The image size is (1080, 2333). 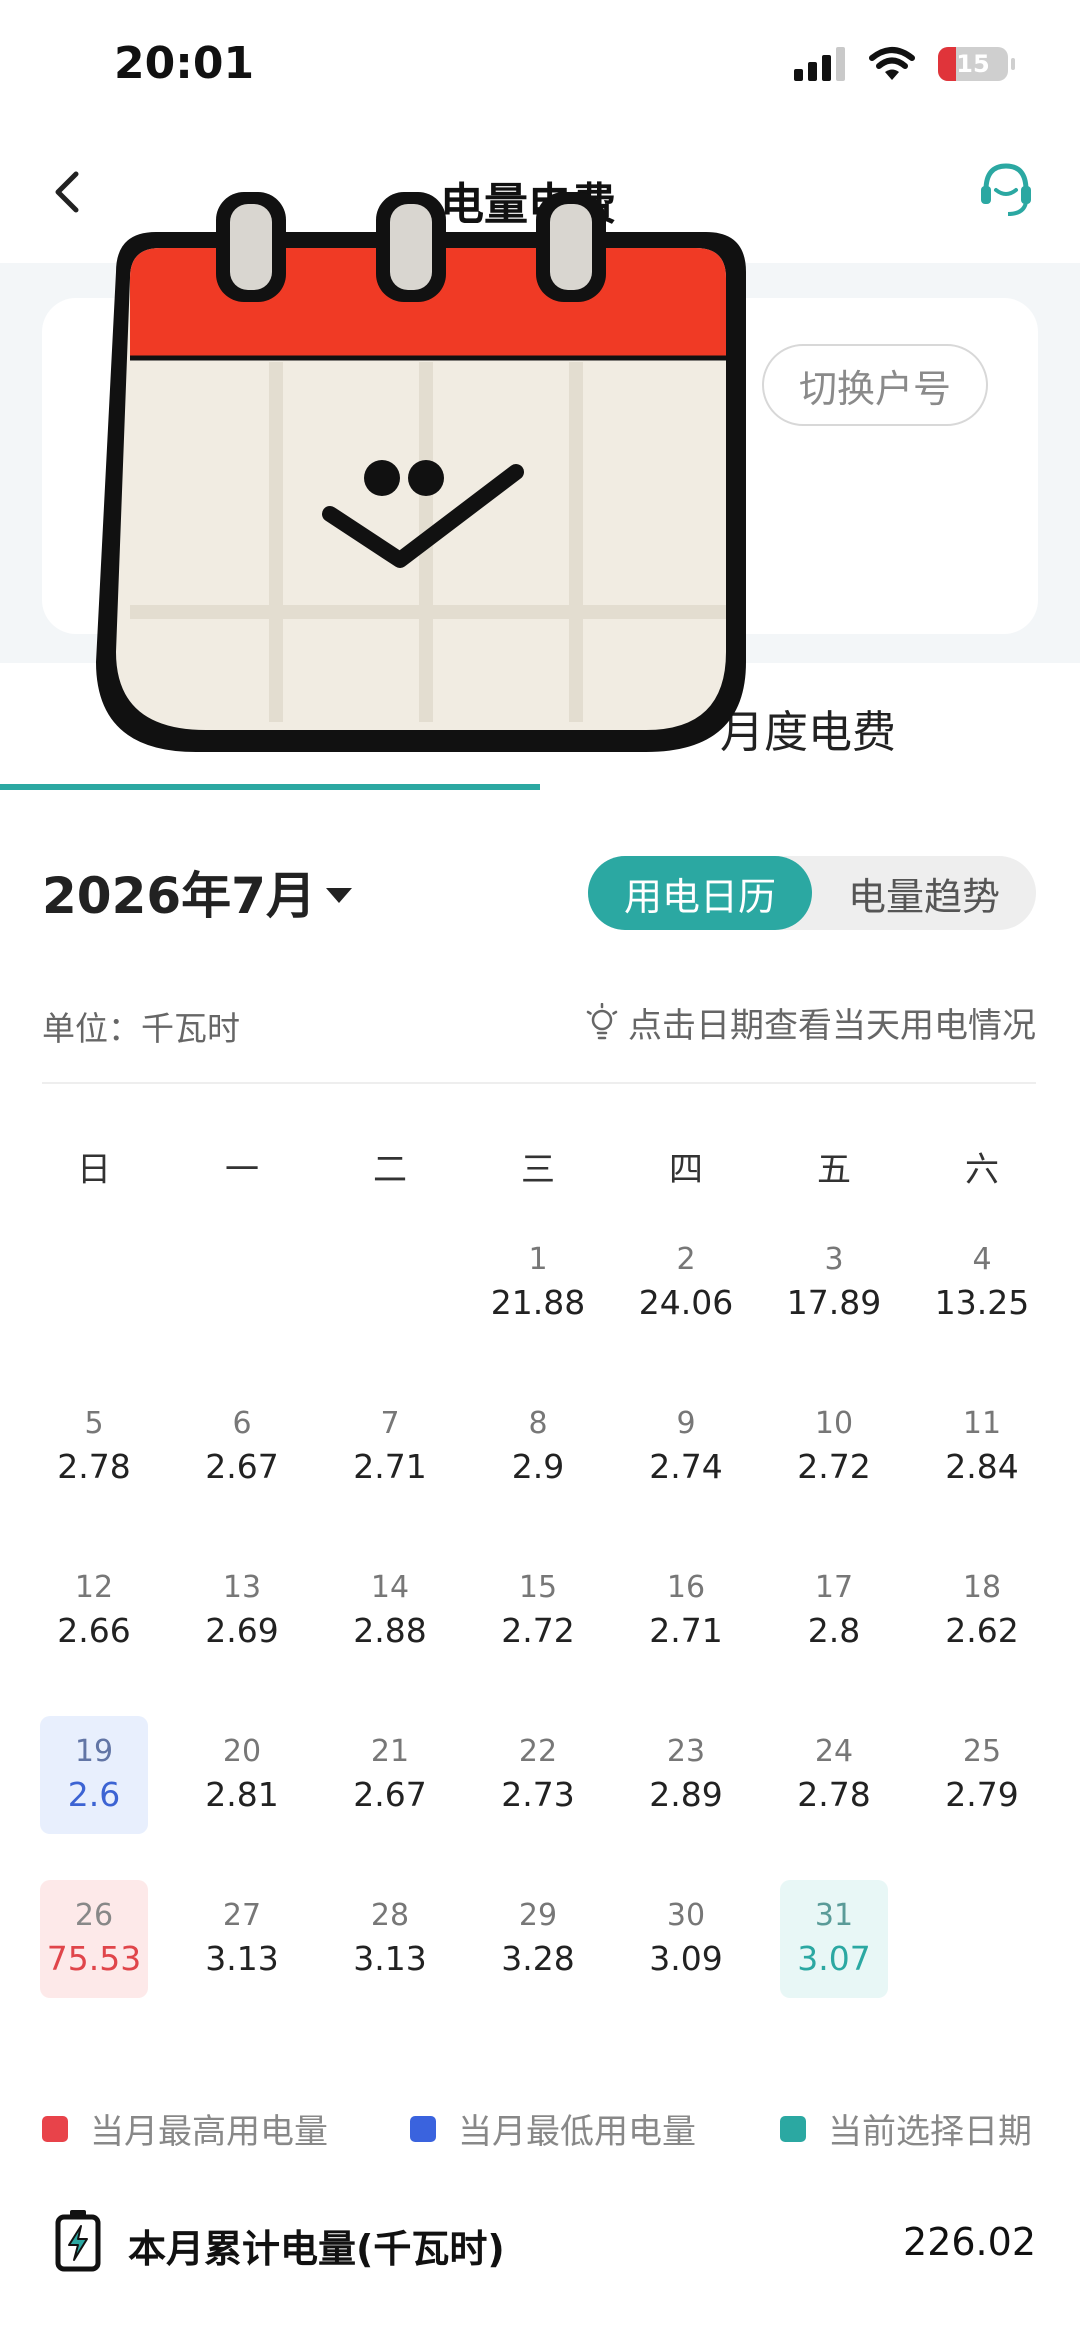 I want to click on day-usage: 2.81, so click(x=242, y=1794).